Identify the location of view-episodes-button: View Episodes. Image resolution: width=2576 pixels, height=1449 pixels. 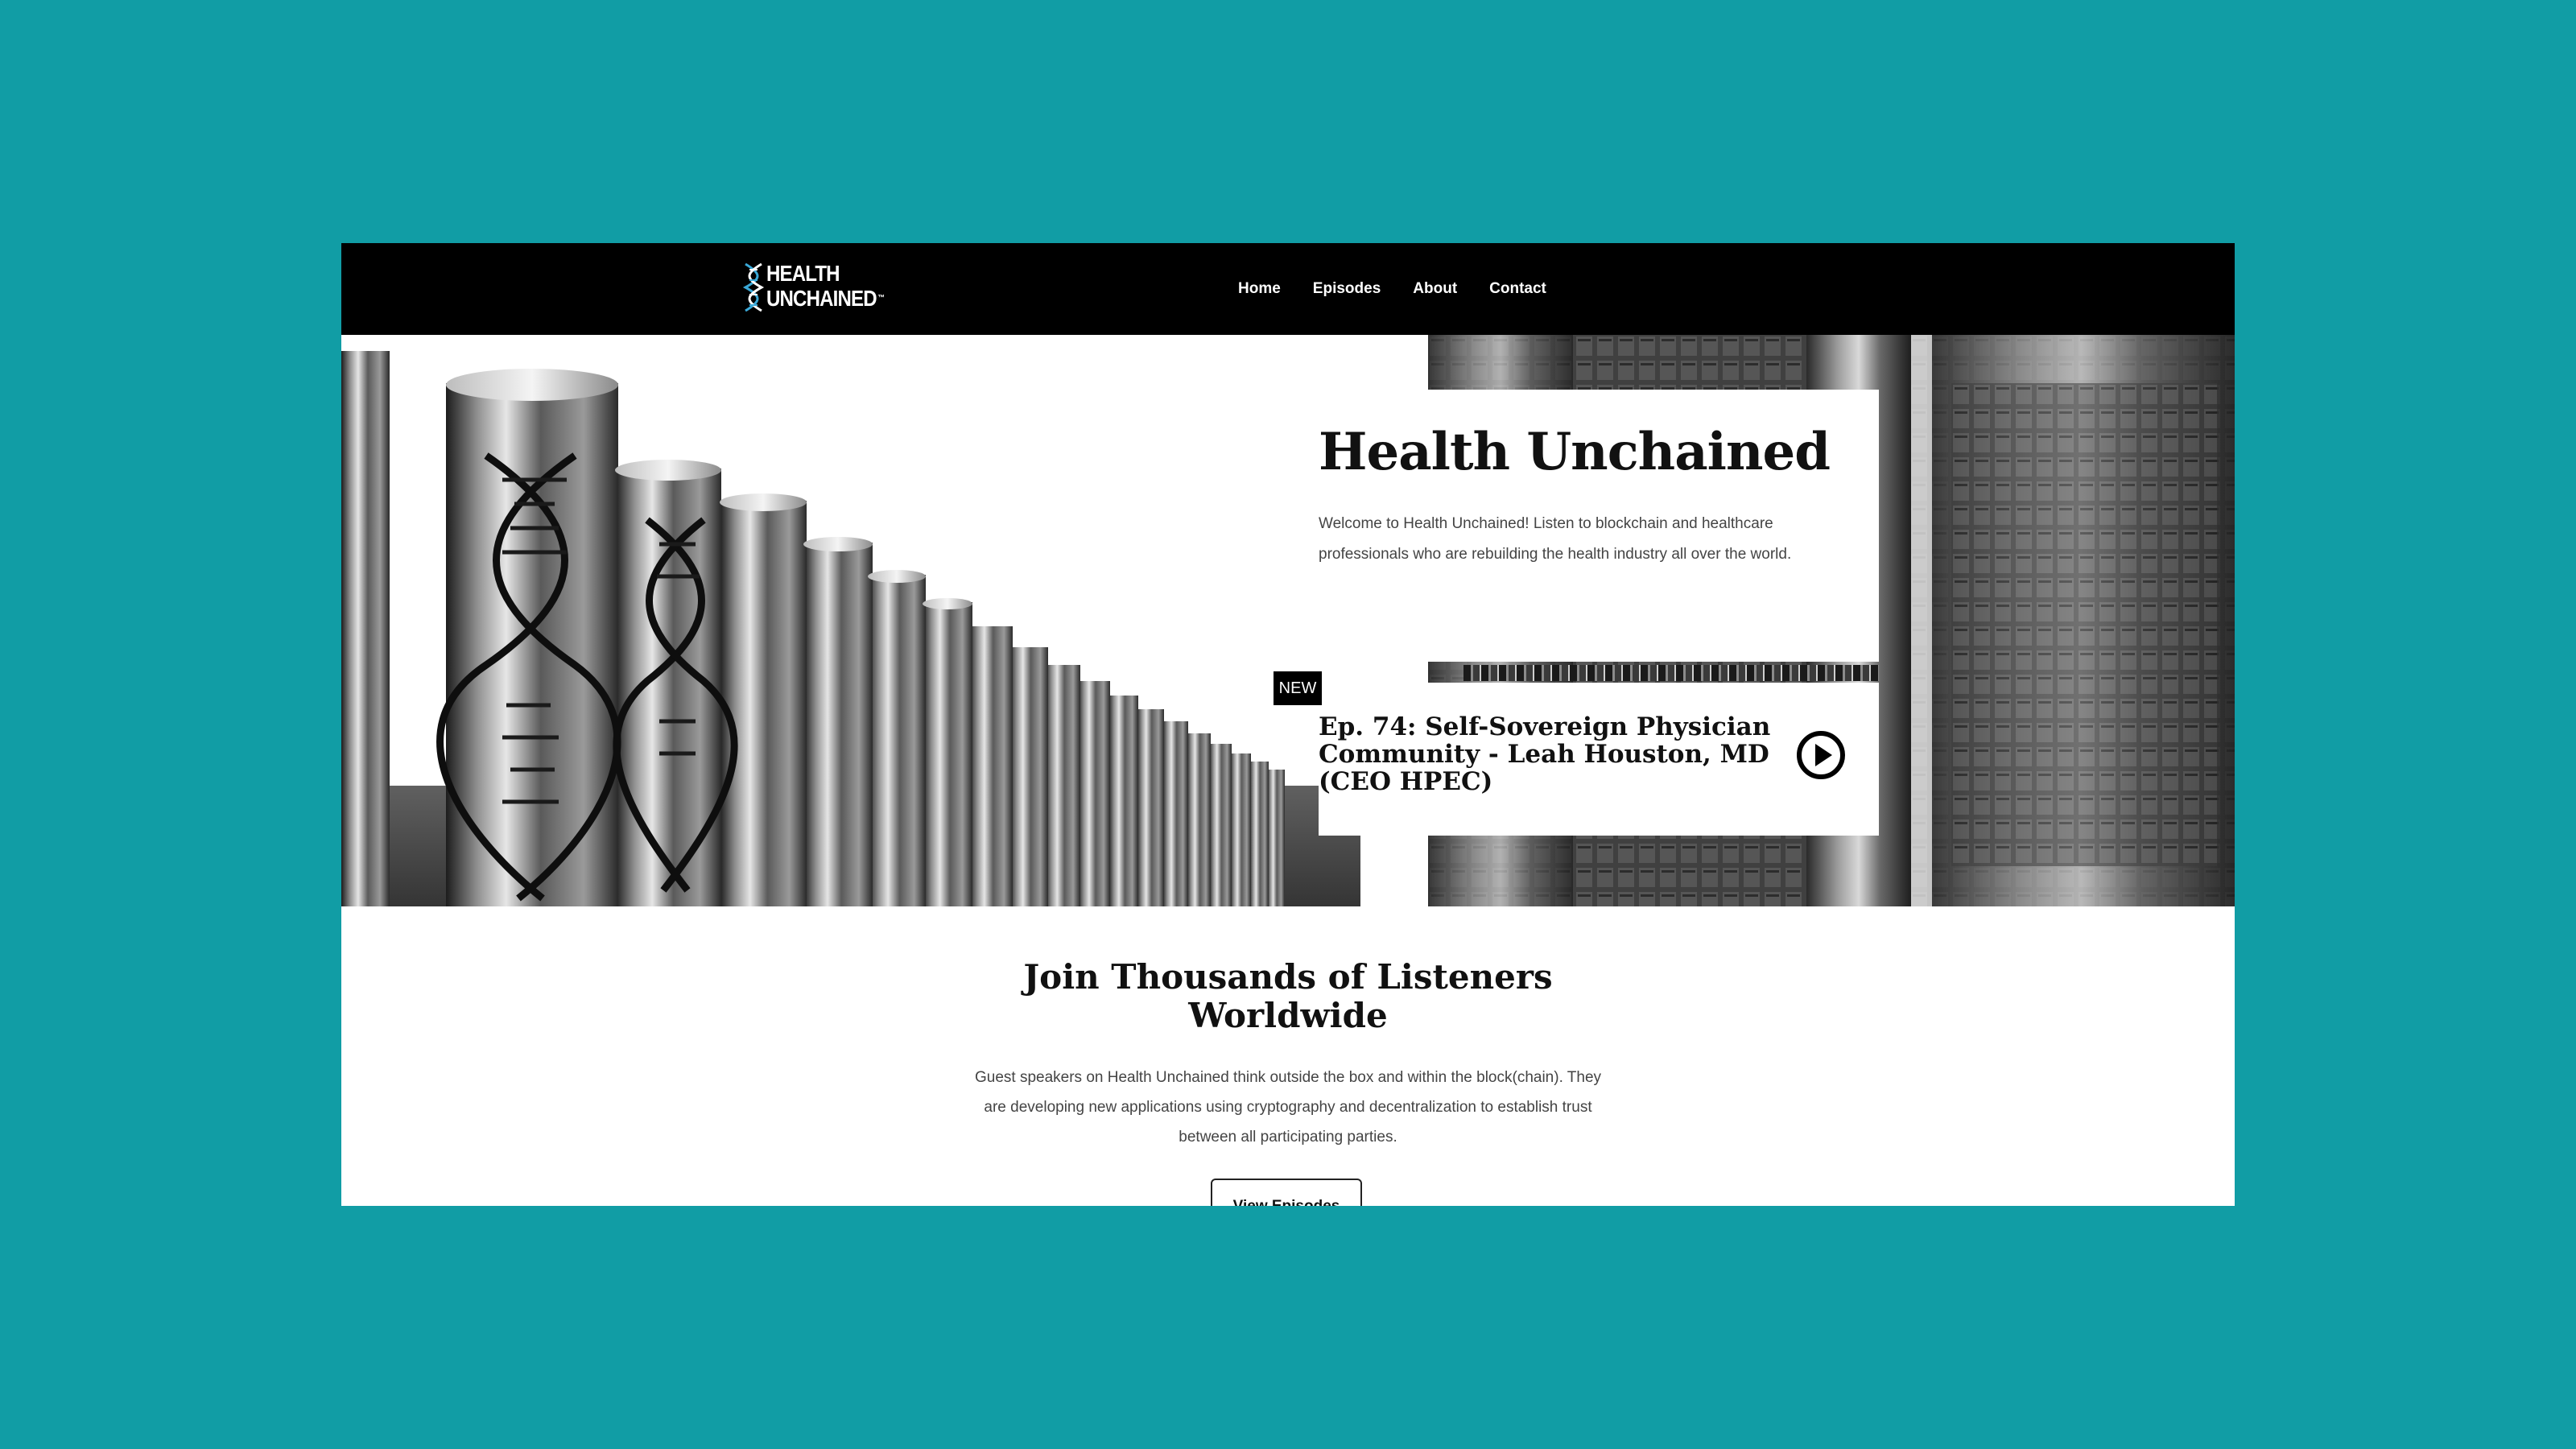
(1286, 1192).